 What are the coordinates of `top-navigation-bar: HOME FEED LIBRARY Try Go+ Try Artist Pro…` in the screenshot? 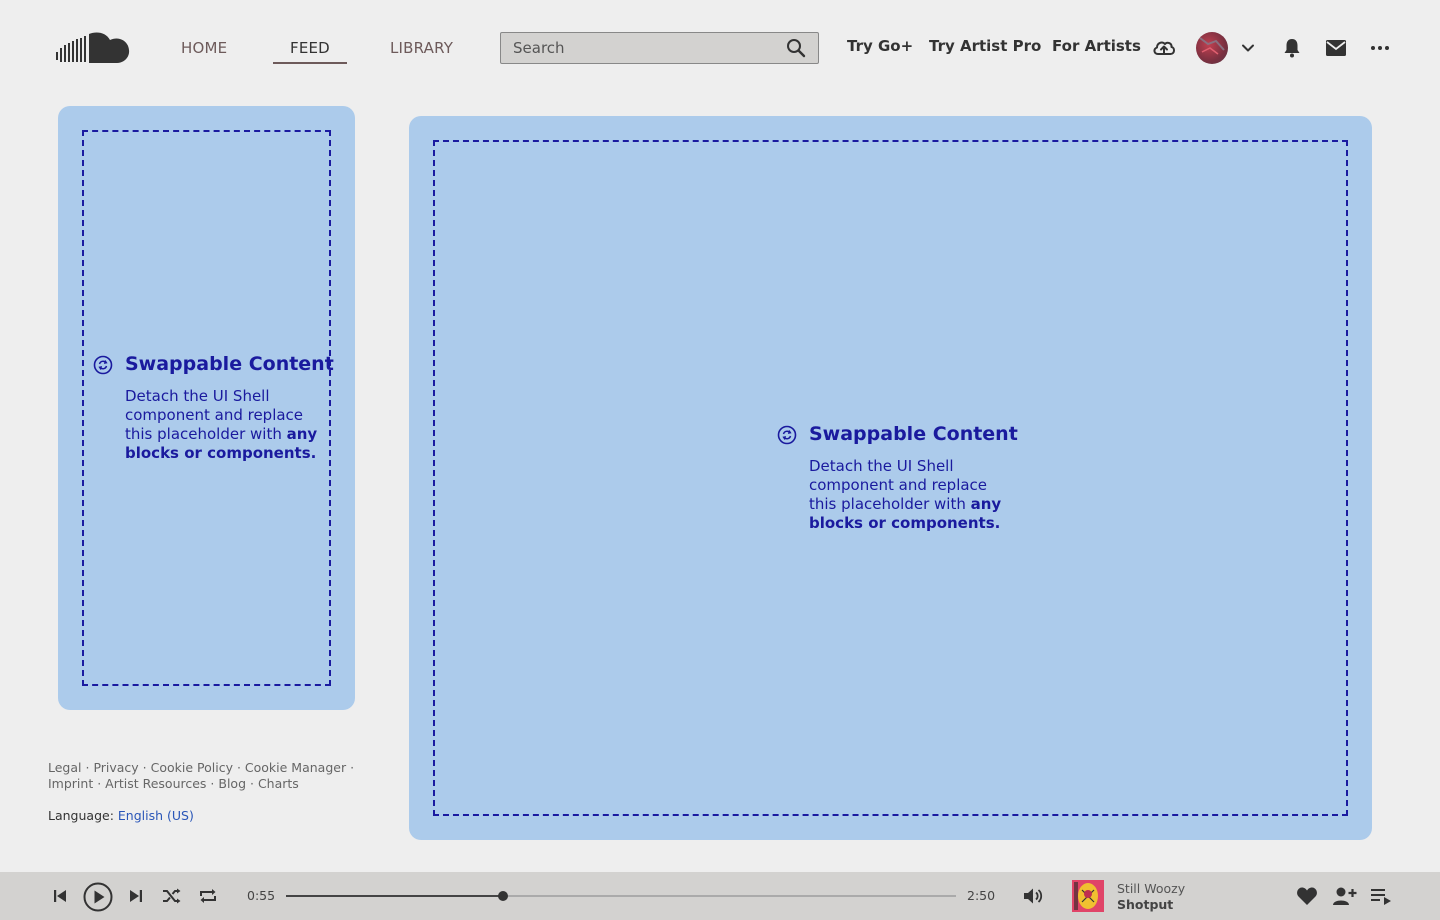 It's located at (720, 48).